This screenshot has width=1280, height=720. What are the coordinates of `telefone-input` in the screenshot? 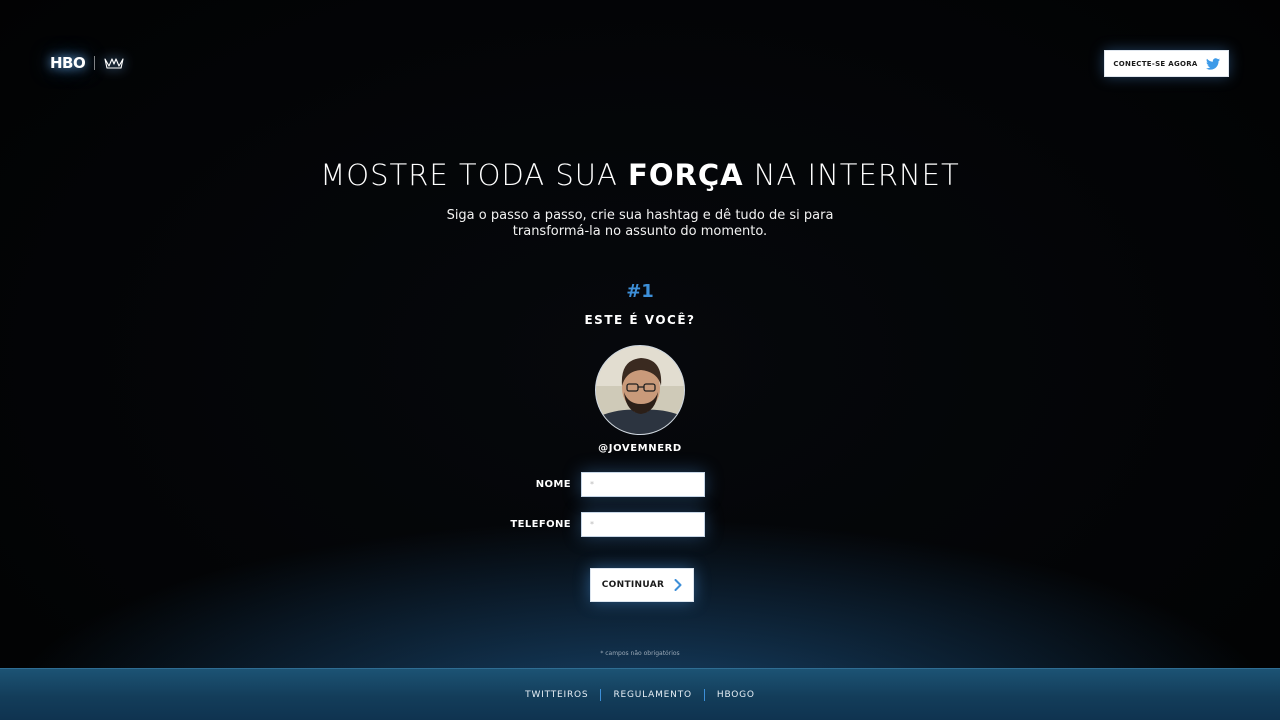 It's located at (643, 524).